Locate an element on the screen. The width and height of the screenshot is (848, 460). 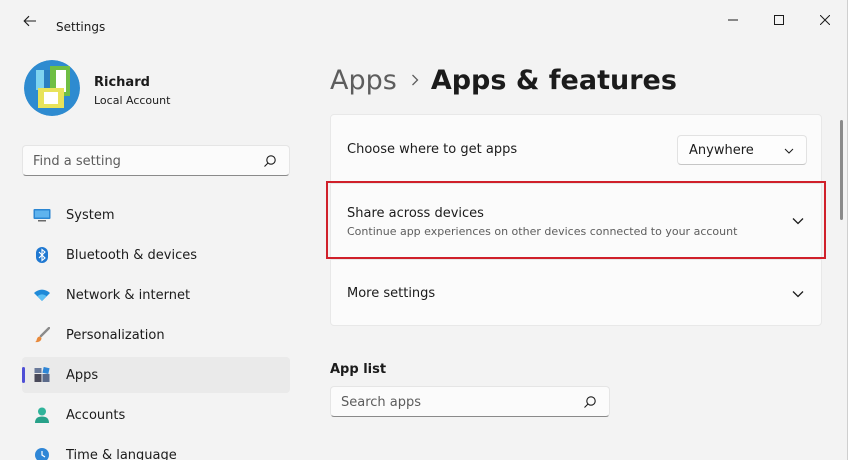
back-arrow-icon is located at coordinates (29, 21).